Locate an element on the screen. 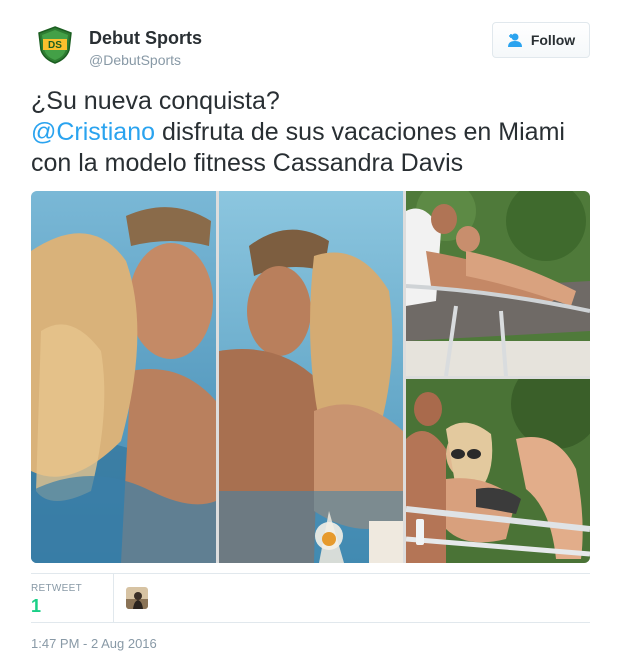  retweet-count: 1 is located at coordinates (36, 606).